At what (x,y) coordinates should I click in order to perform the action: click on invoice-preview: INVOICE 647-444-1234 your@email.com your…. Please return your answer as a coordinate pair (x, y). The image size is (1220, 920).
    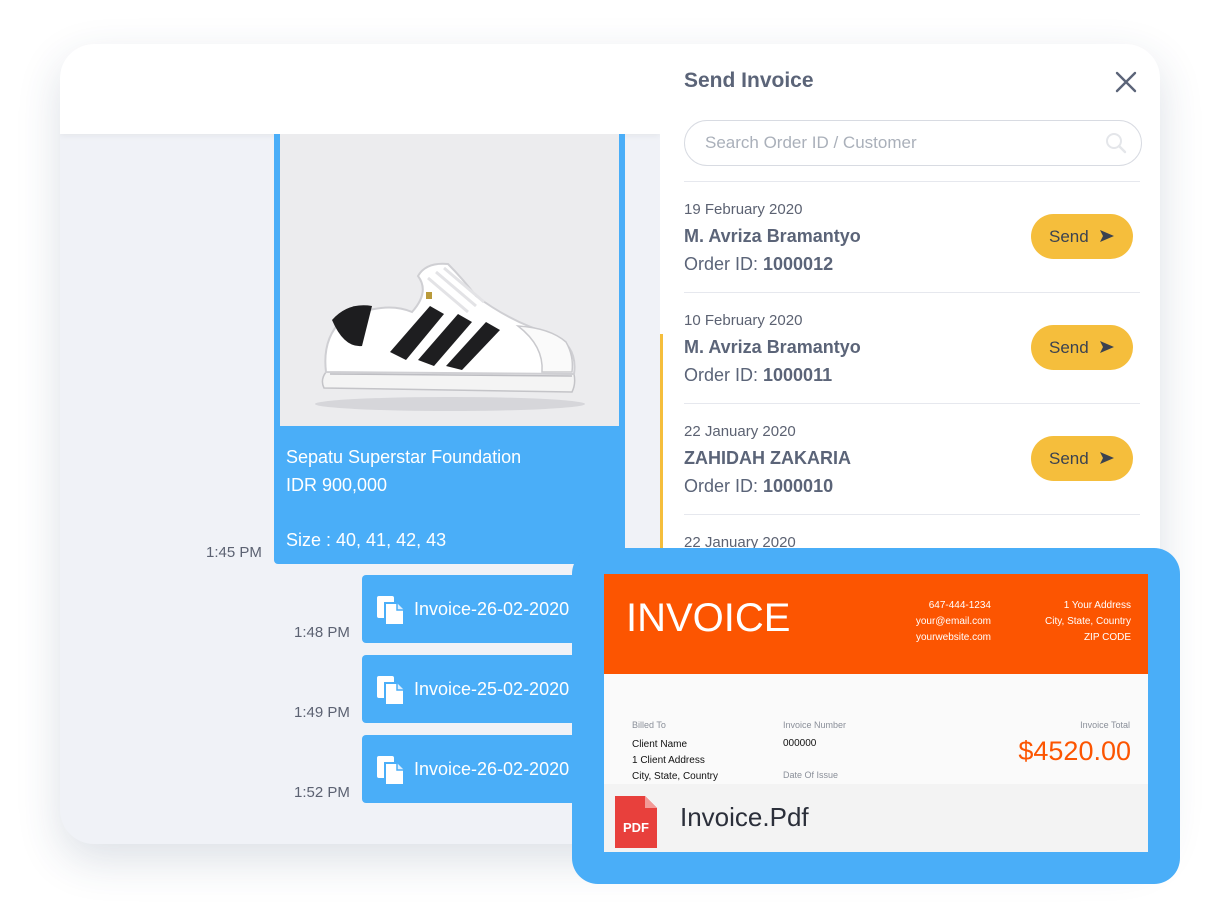
    Looking at the image, I should click on (876, 713).